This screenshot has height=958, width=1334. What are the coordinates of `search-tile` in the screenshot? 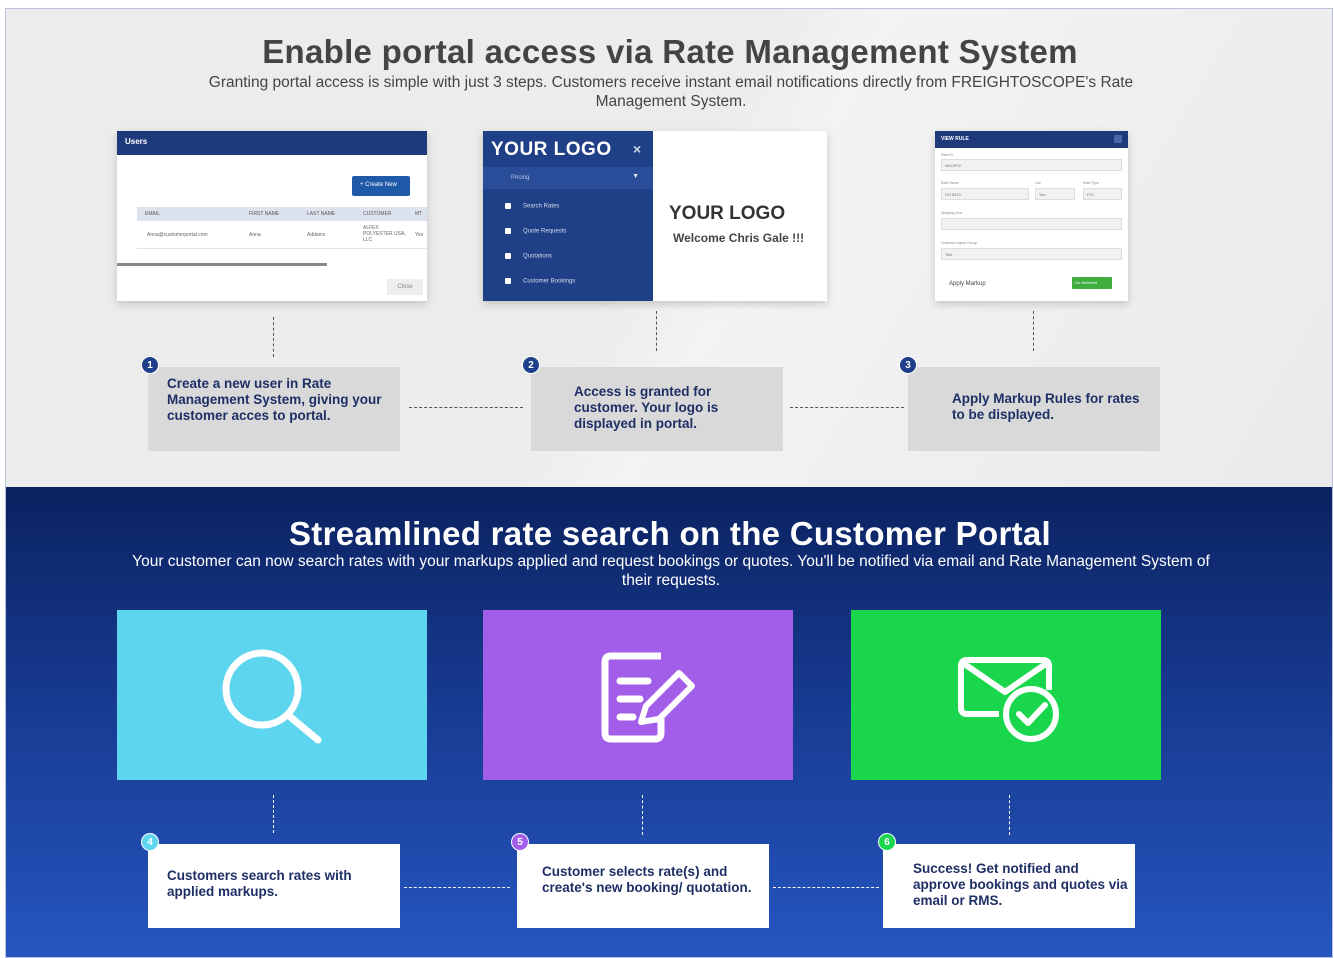 It's located at (272, 695).